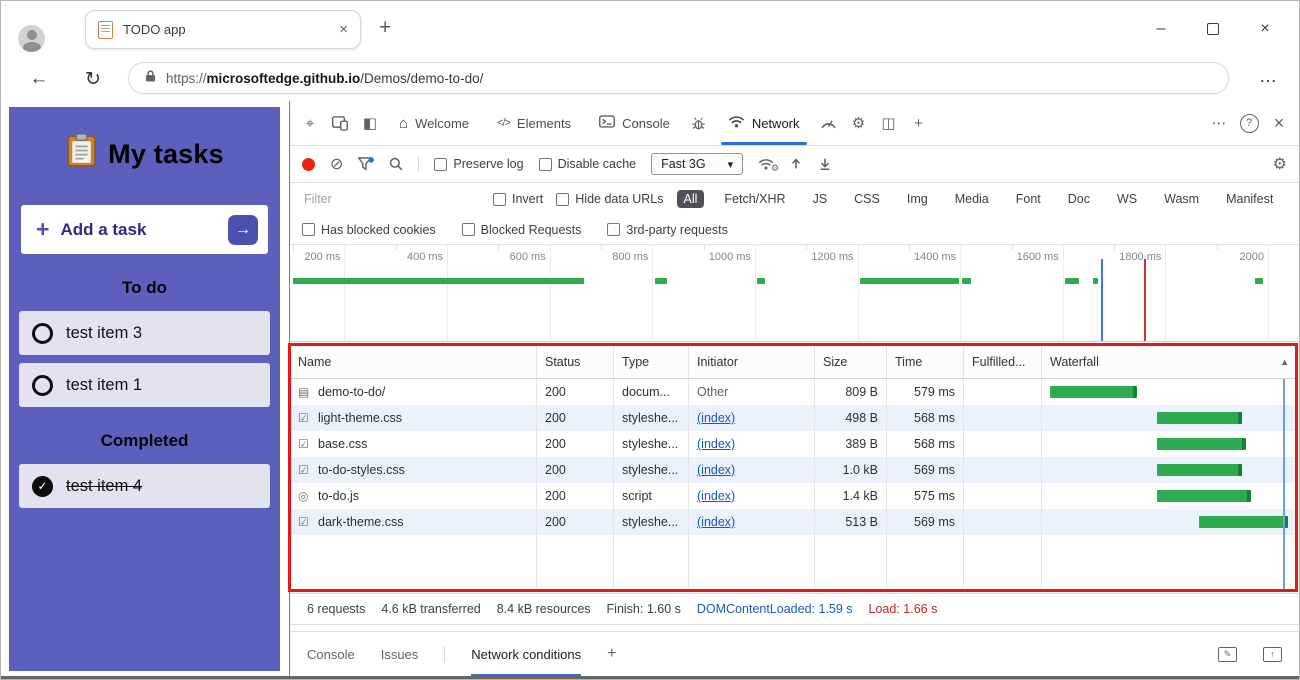 This screenshot has height=680, width=1300. I want to click on preserve-log-checkbox: Preserve log, so click(479, 164).